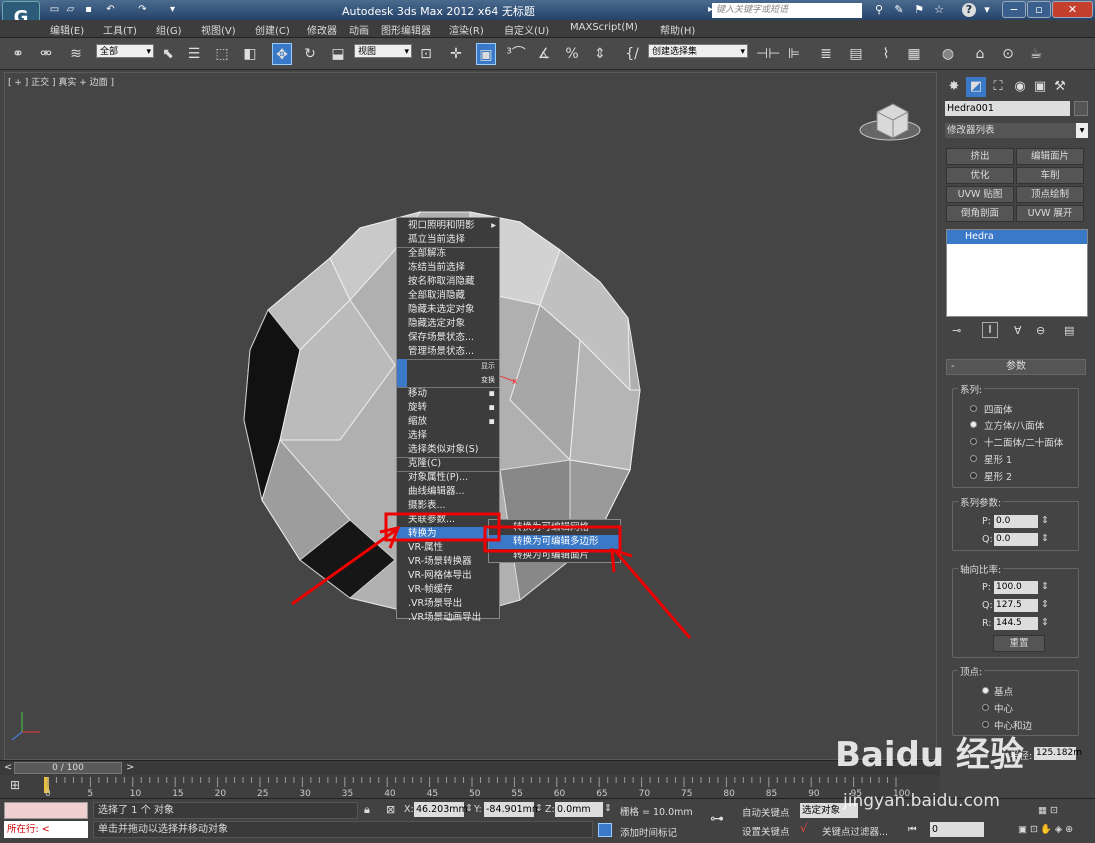 The image size is (1095, 843). I want to click on uvw-map-button: UVW 贴图, so click(980, 194).